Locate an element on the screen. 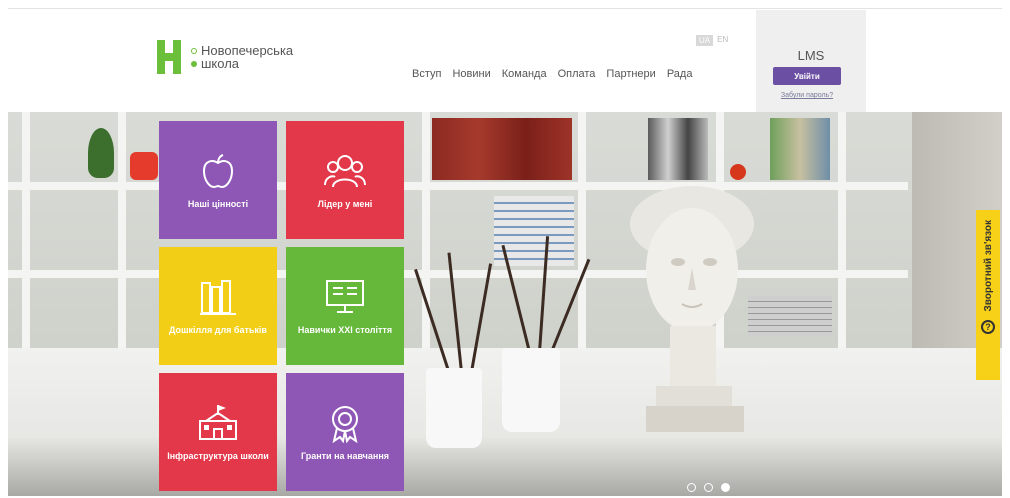 The height and width of the screenshot is (498, 1010). books-icon is located at coordinates (218, 297).